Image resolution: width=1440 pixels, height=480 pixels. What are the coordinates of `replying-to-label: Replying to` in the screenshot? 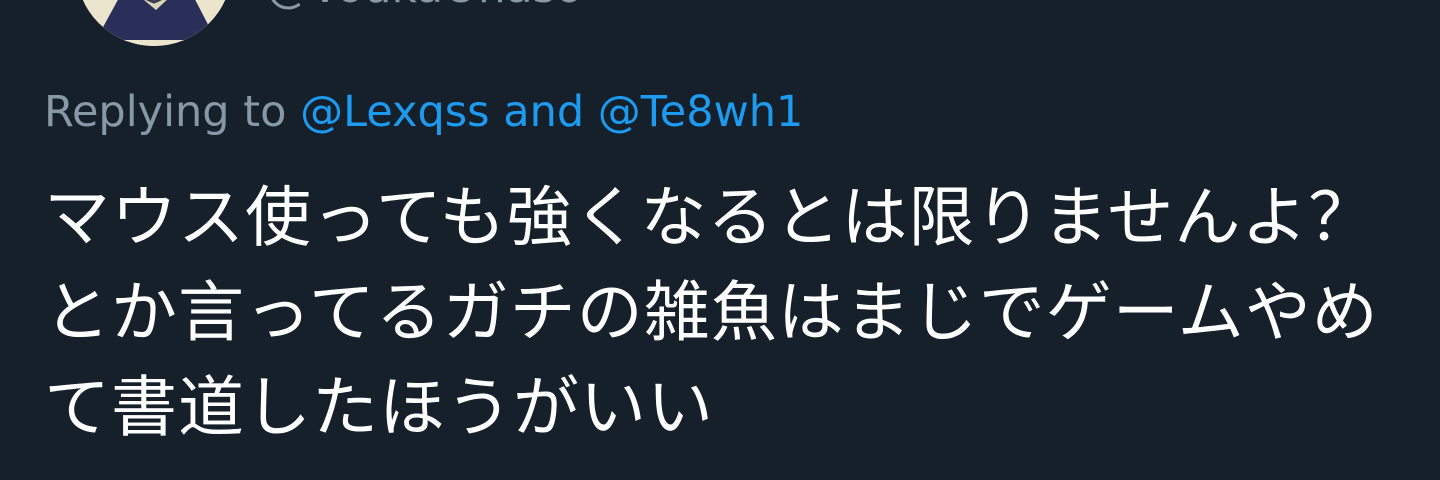 It's located at (165, 112).